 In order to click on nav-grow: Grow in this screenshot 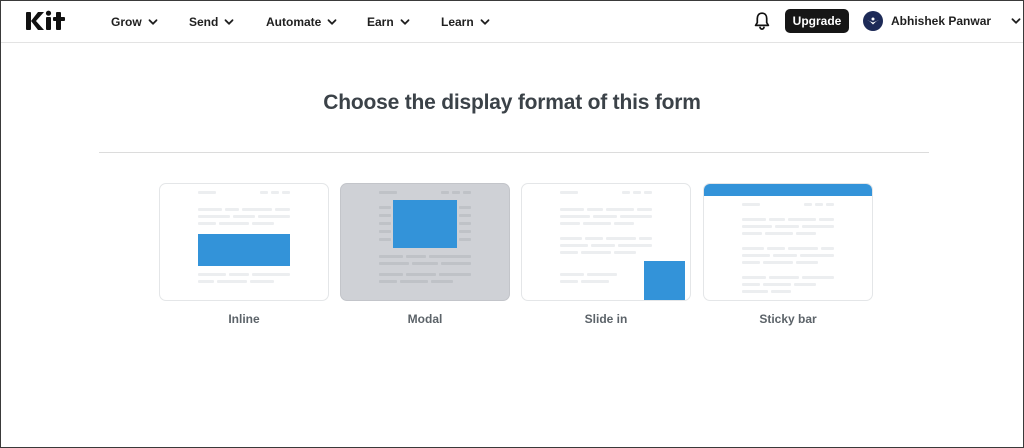, I will do `click(134, 22)`.